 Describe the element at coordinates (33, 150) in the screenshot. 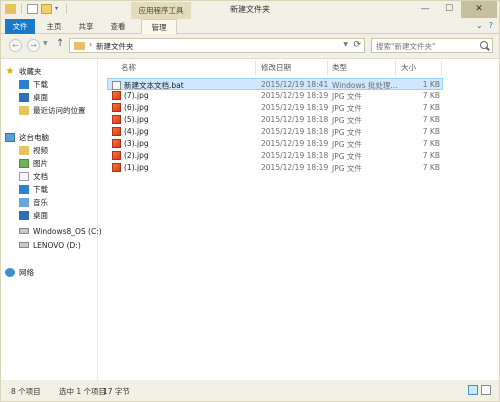

I see `sidebar-item-videos: 视频` at that location.